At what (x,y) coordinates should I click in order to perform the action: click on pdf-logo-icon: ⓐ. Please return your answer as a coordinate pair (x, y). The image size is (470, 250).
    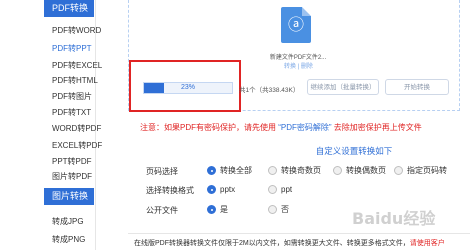
    Looking at the image, I should click on (295, 25).